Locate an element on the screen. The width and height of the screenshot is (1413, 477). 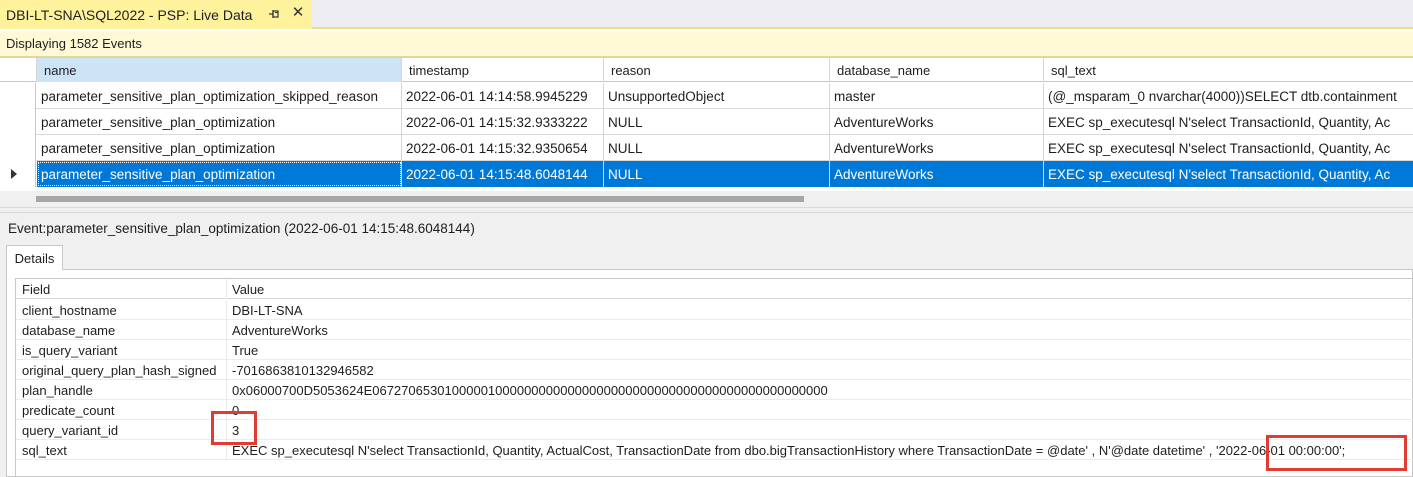
cell-reason: UnsupportedObject is located at coordinates (717, 96).